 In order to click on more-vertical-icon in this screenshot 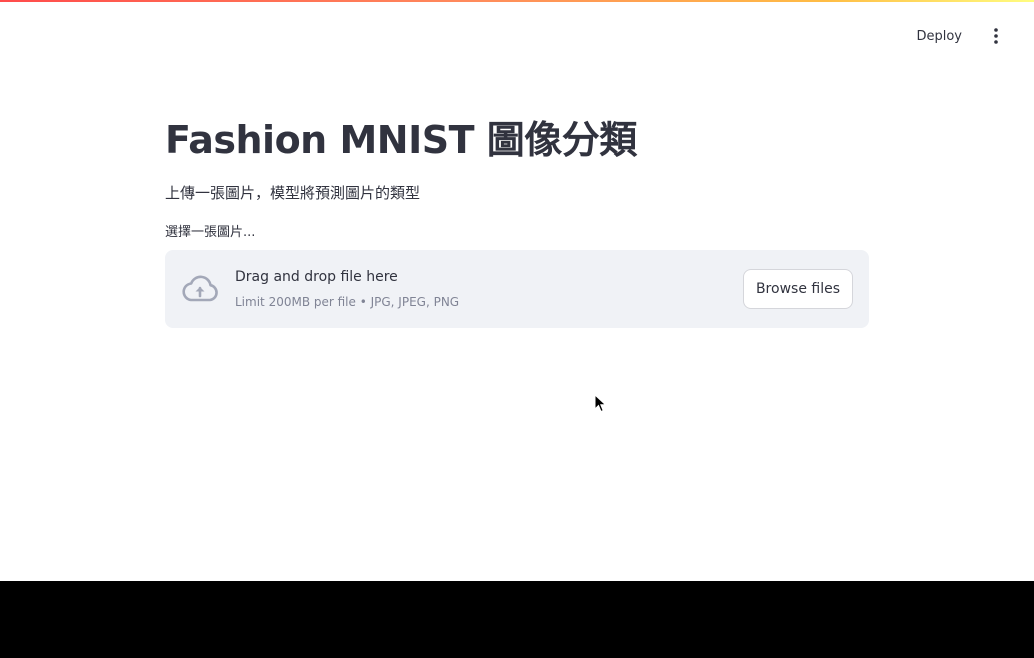, I will do `click(996, 36)`.